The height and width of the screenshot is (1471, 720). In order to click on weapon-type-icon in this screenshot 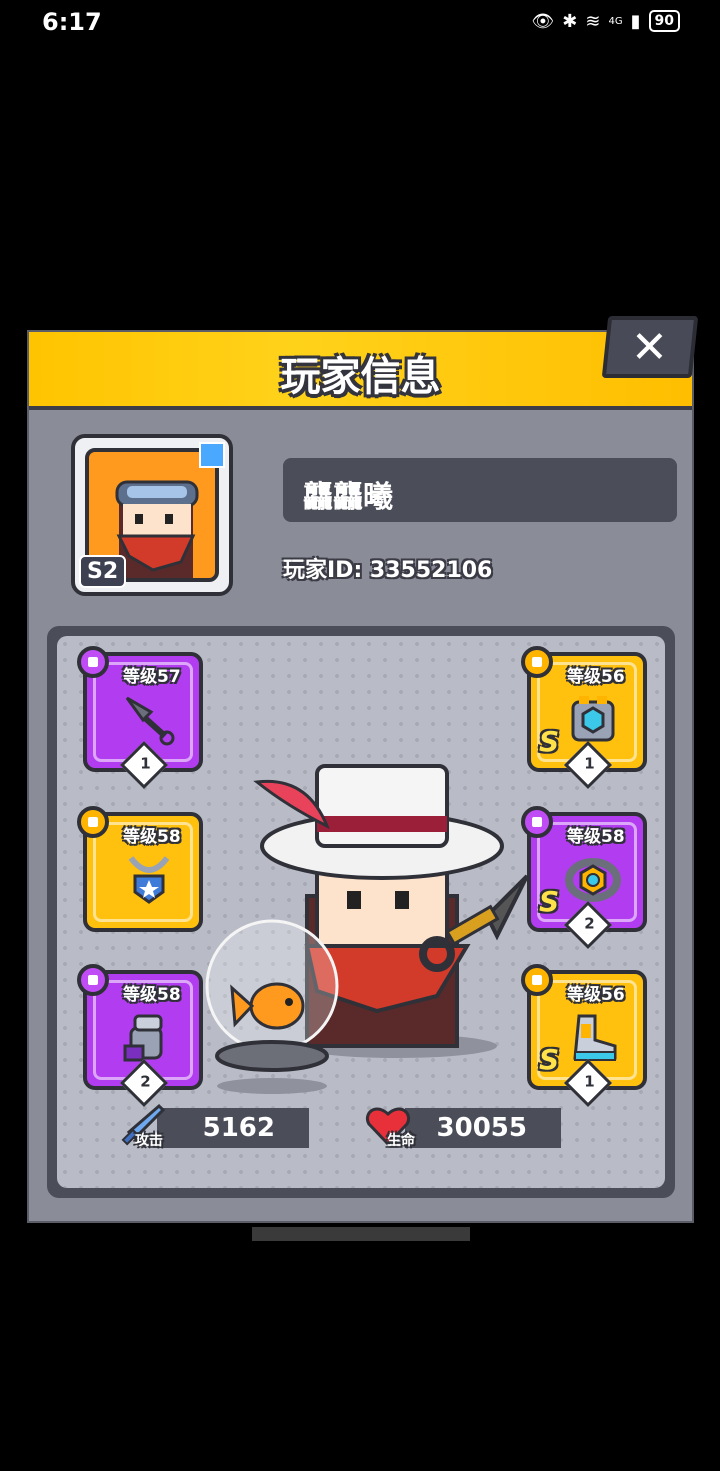, I will do `click(93, 662)`.